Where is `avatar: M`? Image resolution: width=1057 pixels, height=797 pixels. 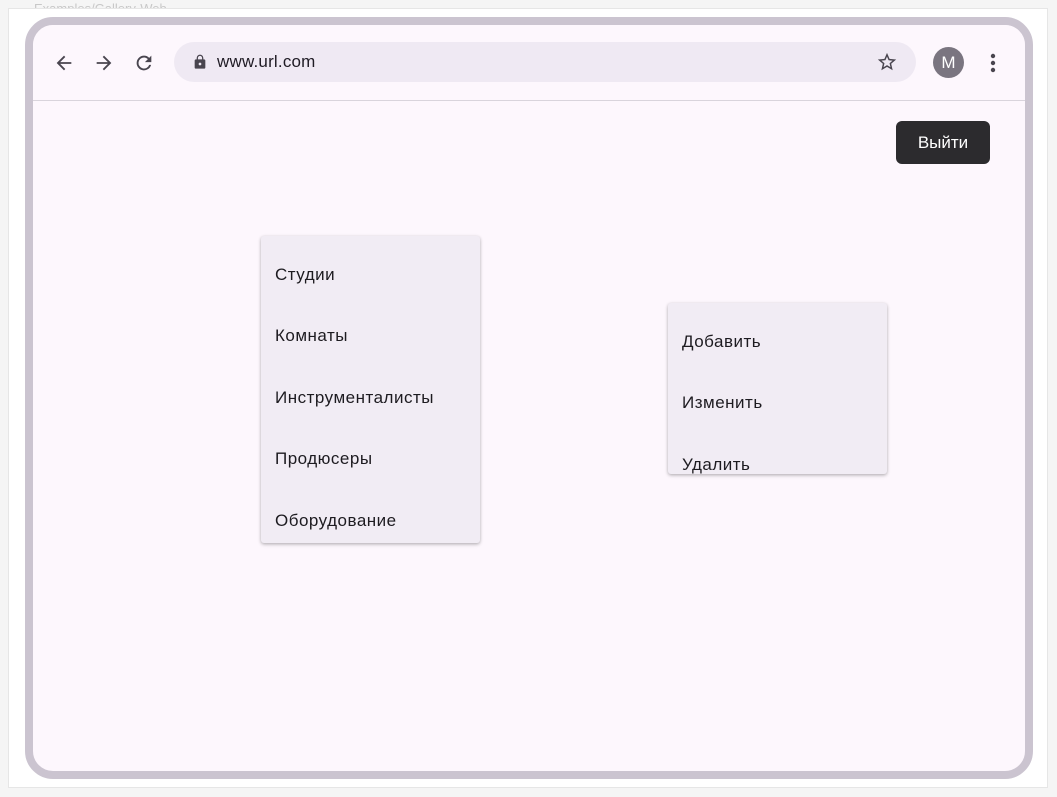 avatar: M is located at coordinates (948, 62).